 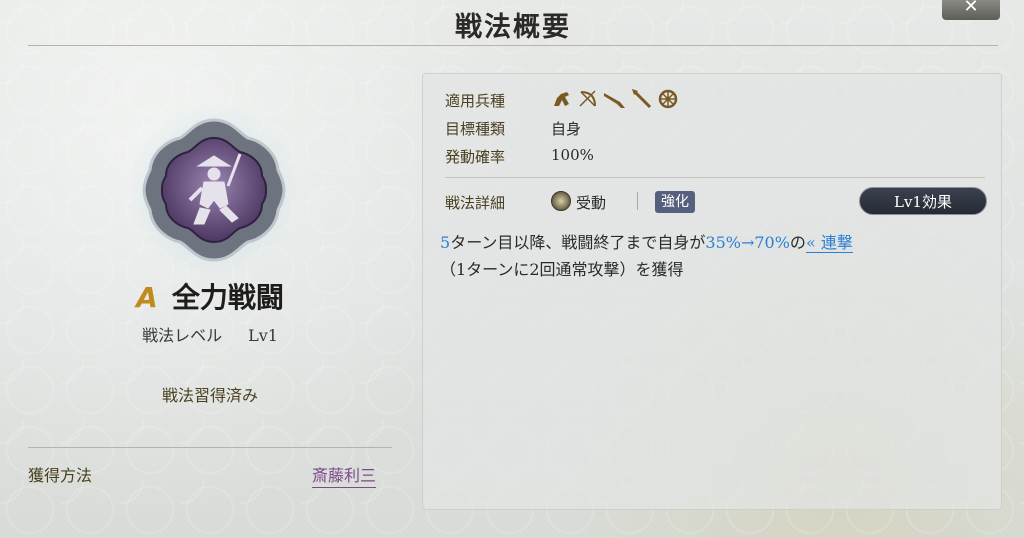 I want to click on unit-type-label: 適用兵種, so click(x=475, y=101).